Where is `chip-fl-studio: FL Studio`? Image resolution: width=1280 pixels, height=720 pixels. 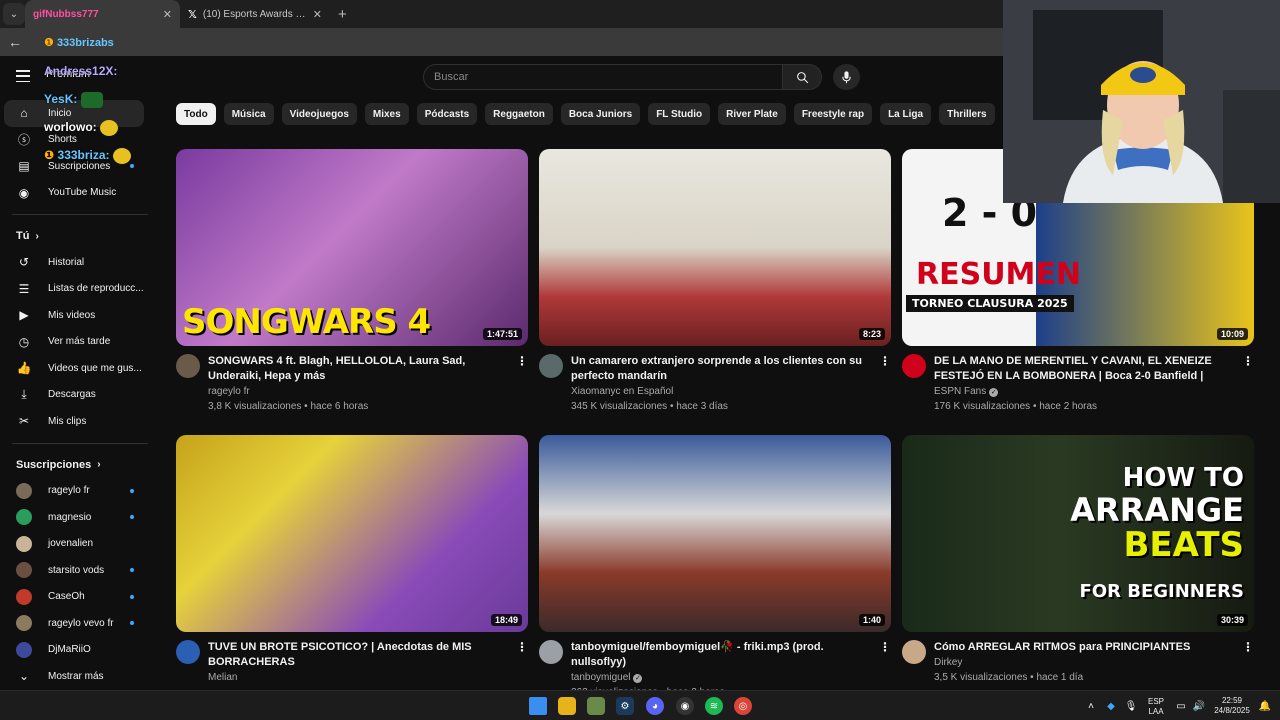
chip-fl-studio: FL Studio is located at coordinates (679, 114).